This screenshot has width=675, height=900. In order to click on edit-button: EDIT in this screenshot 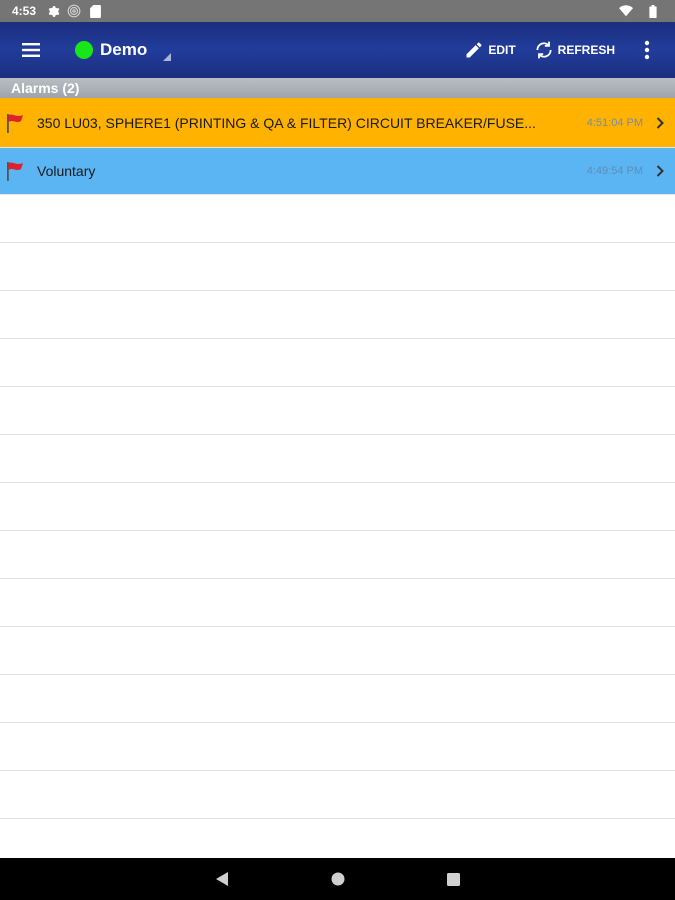, I will do `click(490, 50)`.